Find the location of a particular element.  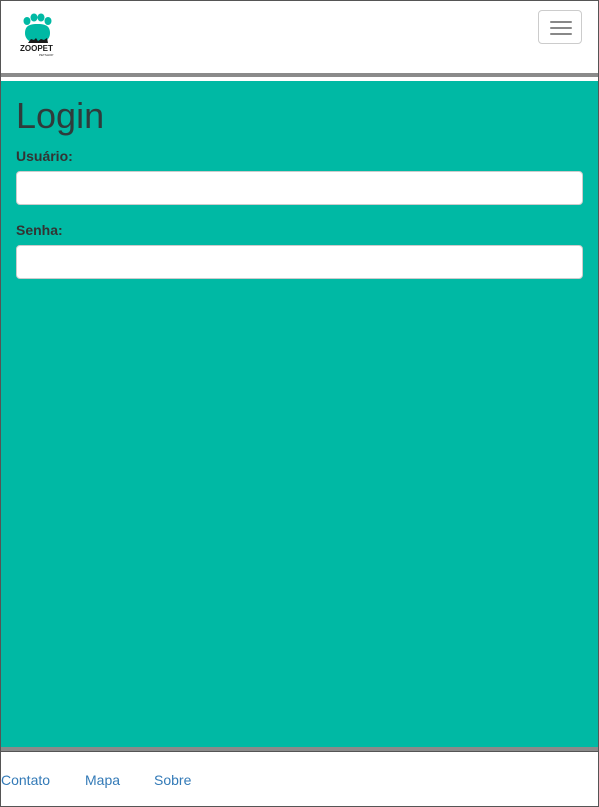

footer-link-mapa: Mapa is located at coordinates (102, 780).